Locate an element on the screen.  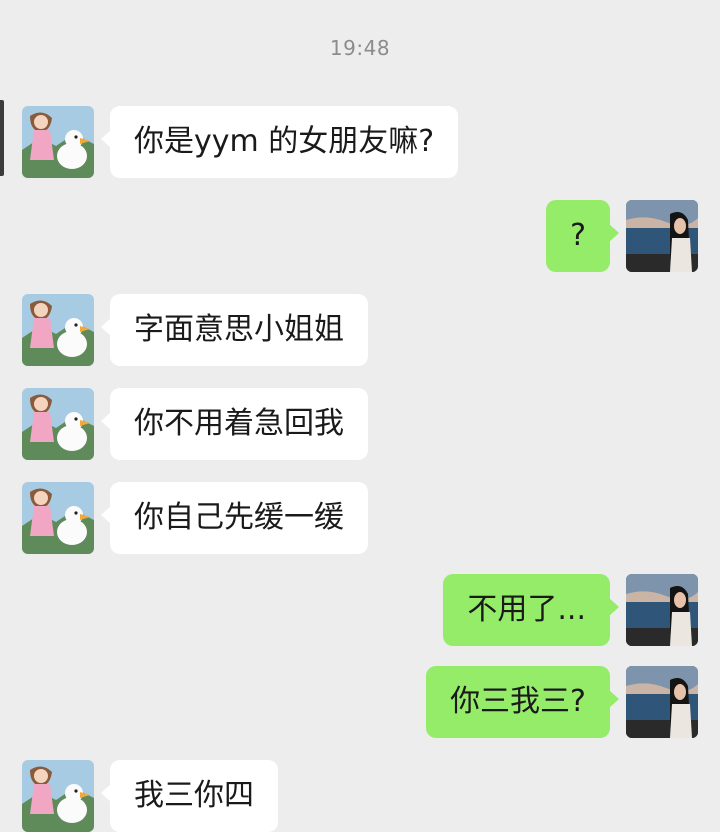
message-row-incoming: 我三你四 is located at coordinates (150, 796).